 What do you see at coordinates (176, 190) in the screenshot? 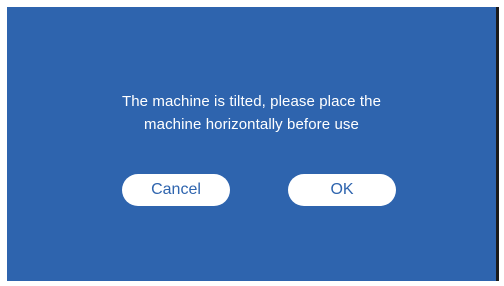
I see `cancel-button: Cancel` at bounding box center [176, 190].